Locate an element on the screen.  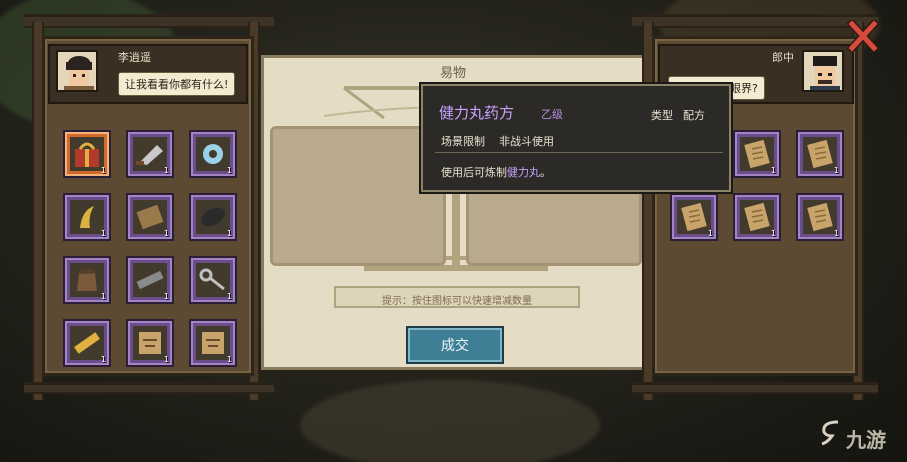
tooltip-desc-item: 健力丸 is located at coordinates (523, 172).